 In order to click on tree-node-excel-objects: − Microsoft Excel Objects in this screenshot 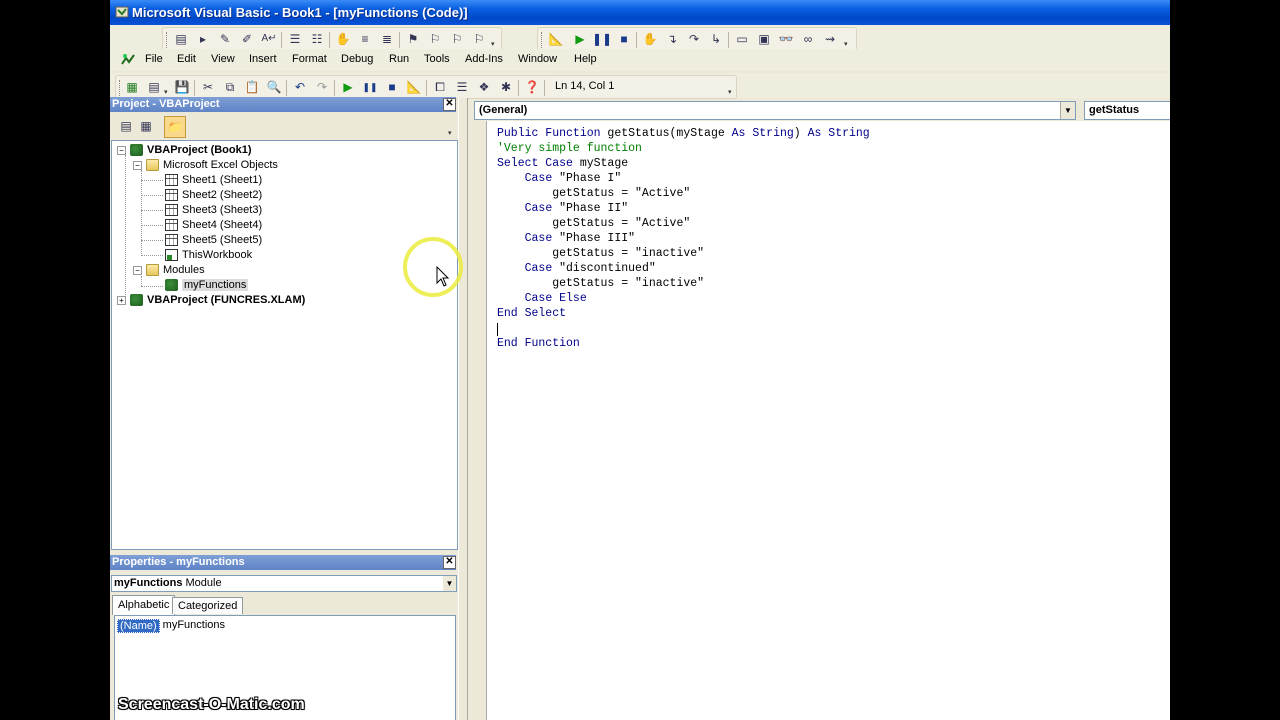, I will do `click(205, 165)`.